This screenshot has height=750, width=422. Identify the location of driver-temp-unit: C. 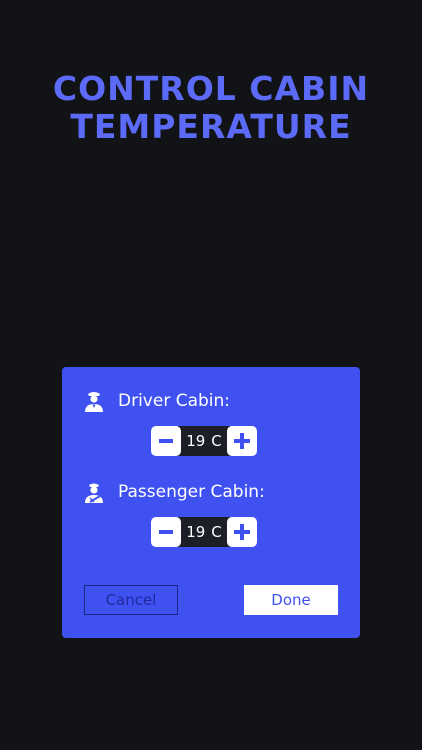
(216, 441).